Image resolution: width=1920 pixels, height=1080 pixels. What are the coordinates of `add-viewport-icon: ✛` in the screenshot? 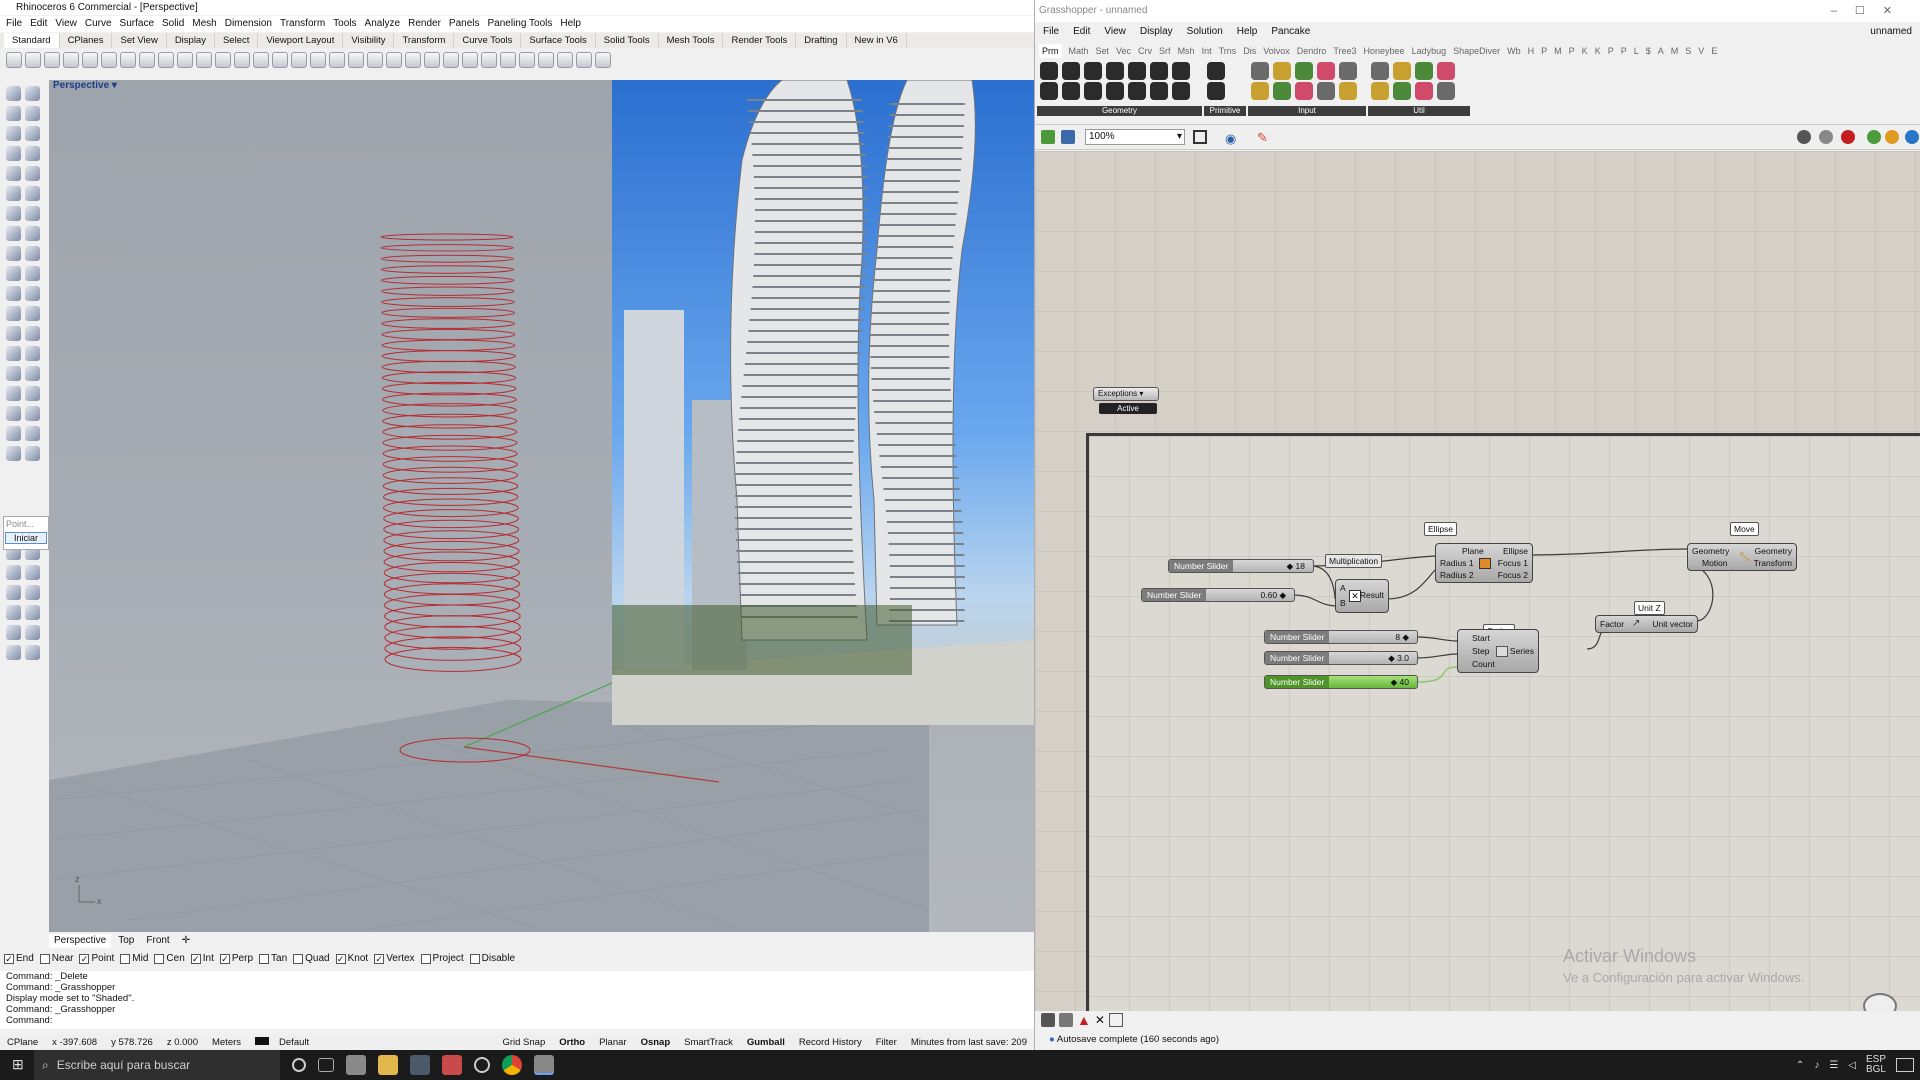 It's located at (186, 941).